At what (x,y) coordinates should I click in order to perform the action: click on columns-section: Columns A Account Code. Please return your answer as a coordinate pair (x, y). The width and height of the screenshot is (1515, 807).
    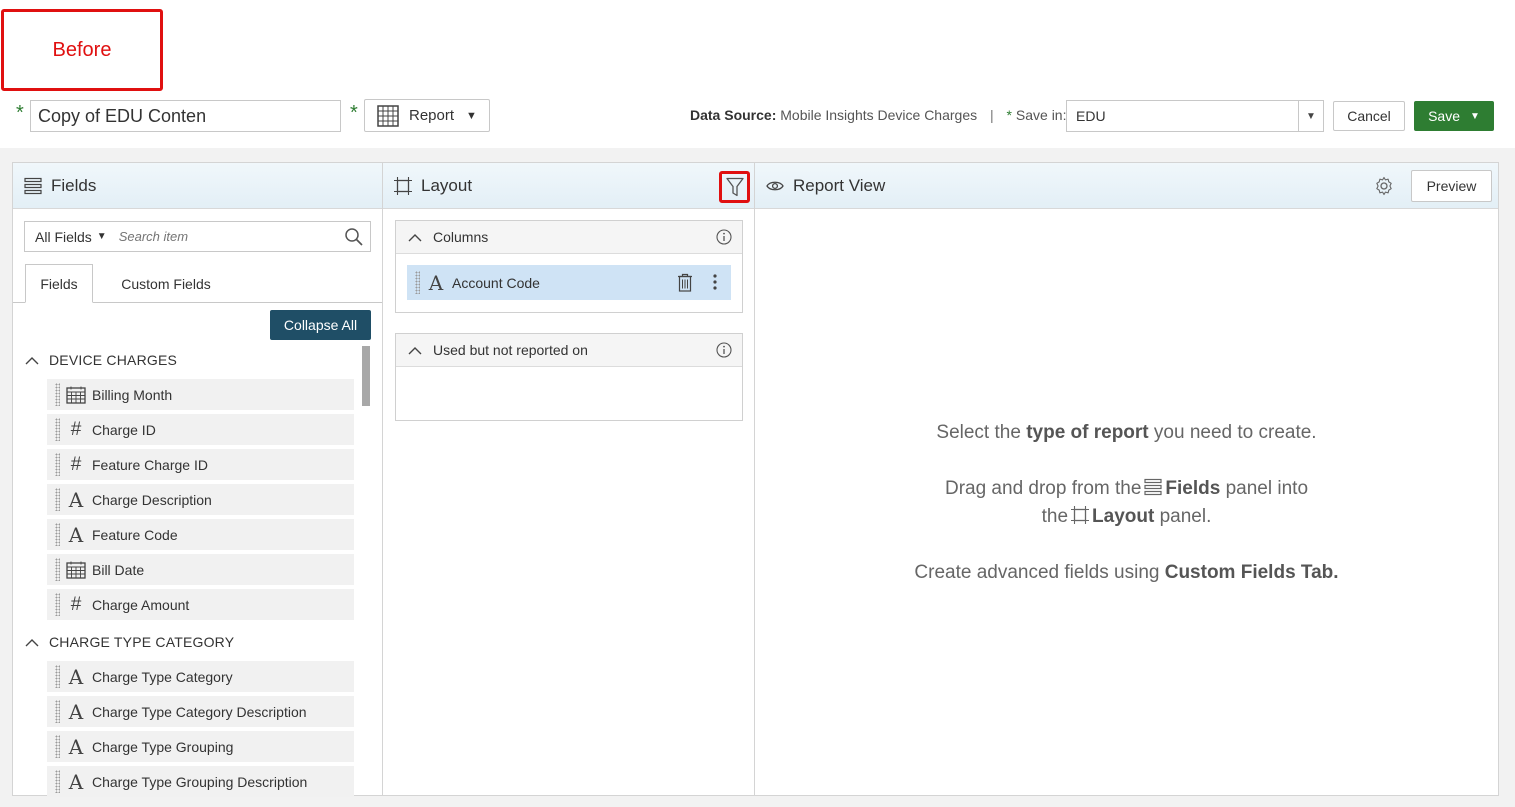
    Looking at the image, I should click on (569, 266).